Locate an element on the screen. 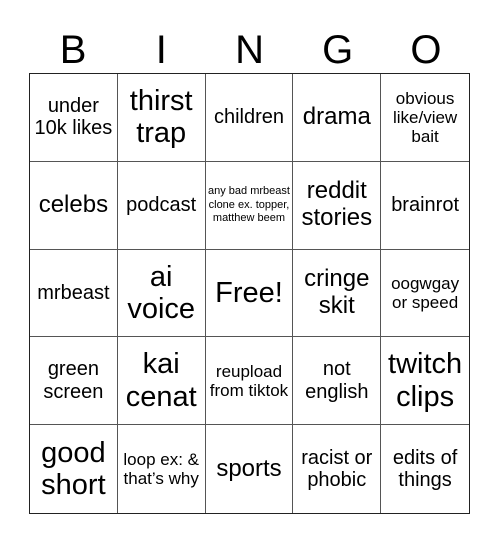  bingo-cell: brainrot is located at coordinates (425, 206).